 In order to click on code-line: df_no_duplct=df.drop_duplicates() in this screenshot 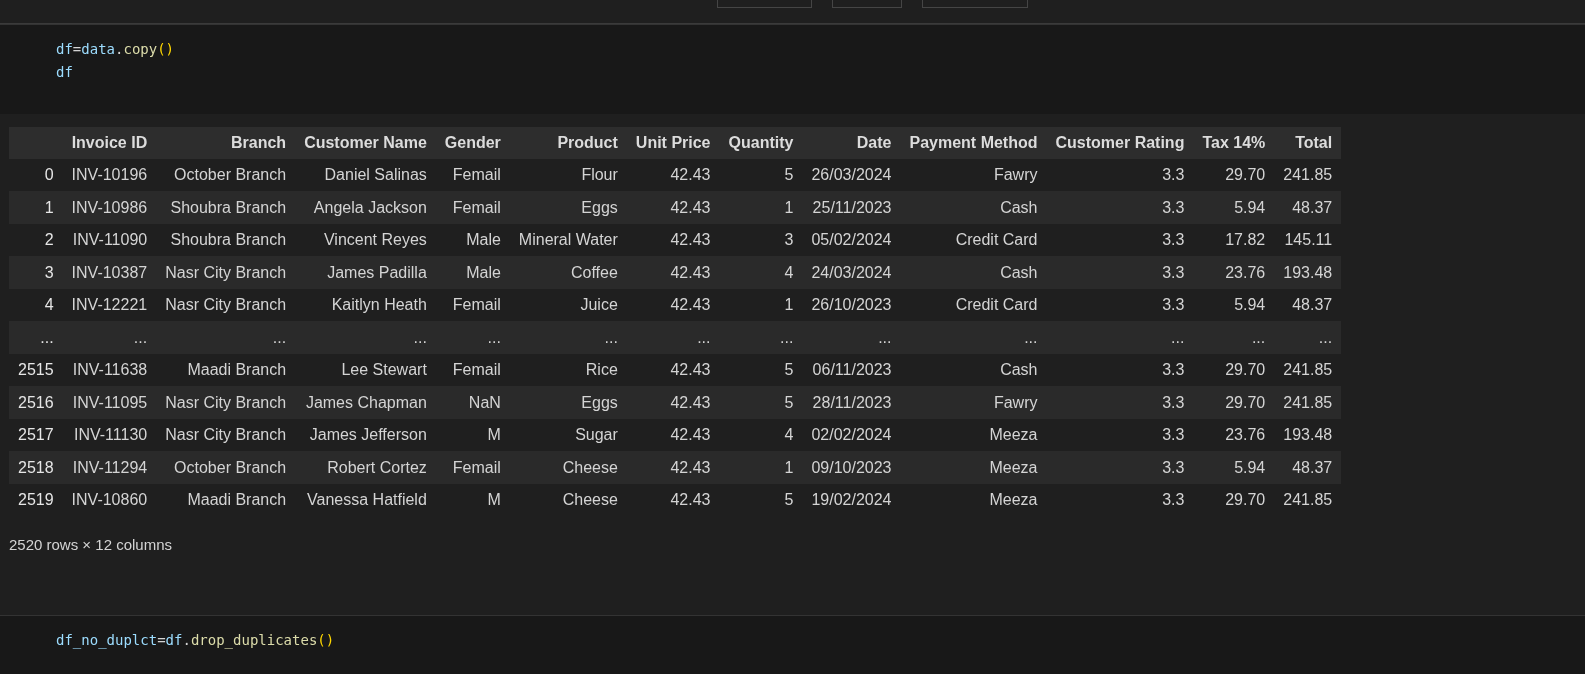, I will do `click(196, 640)`.